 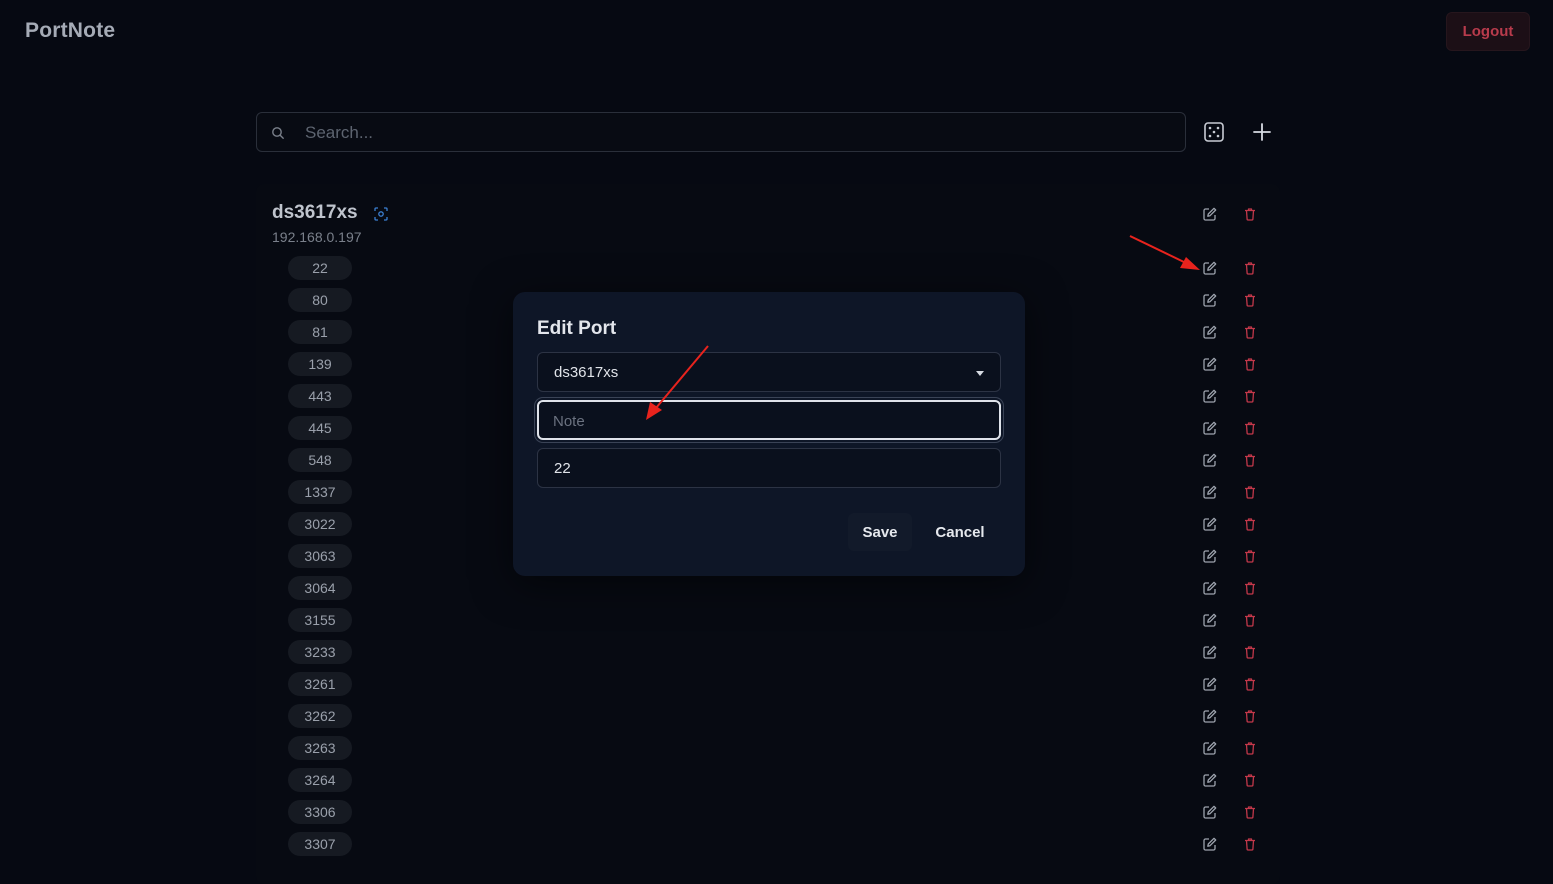 I want to click on port-badge: 3261, so click(x=320, y=684).